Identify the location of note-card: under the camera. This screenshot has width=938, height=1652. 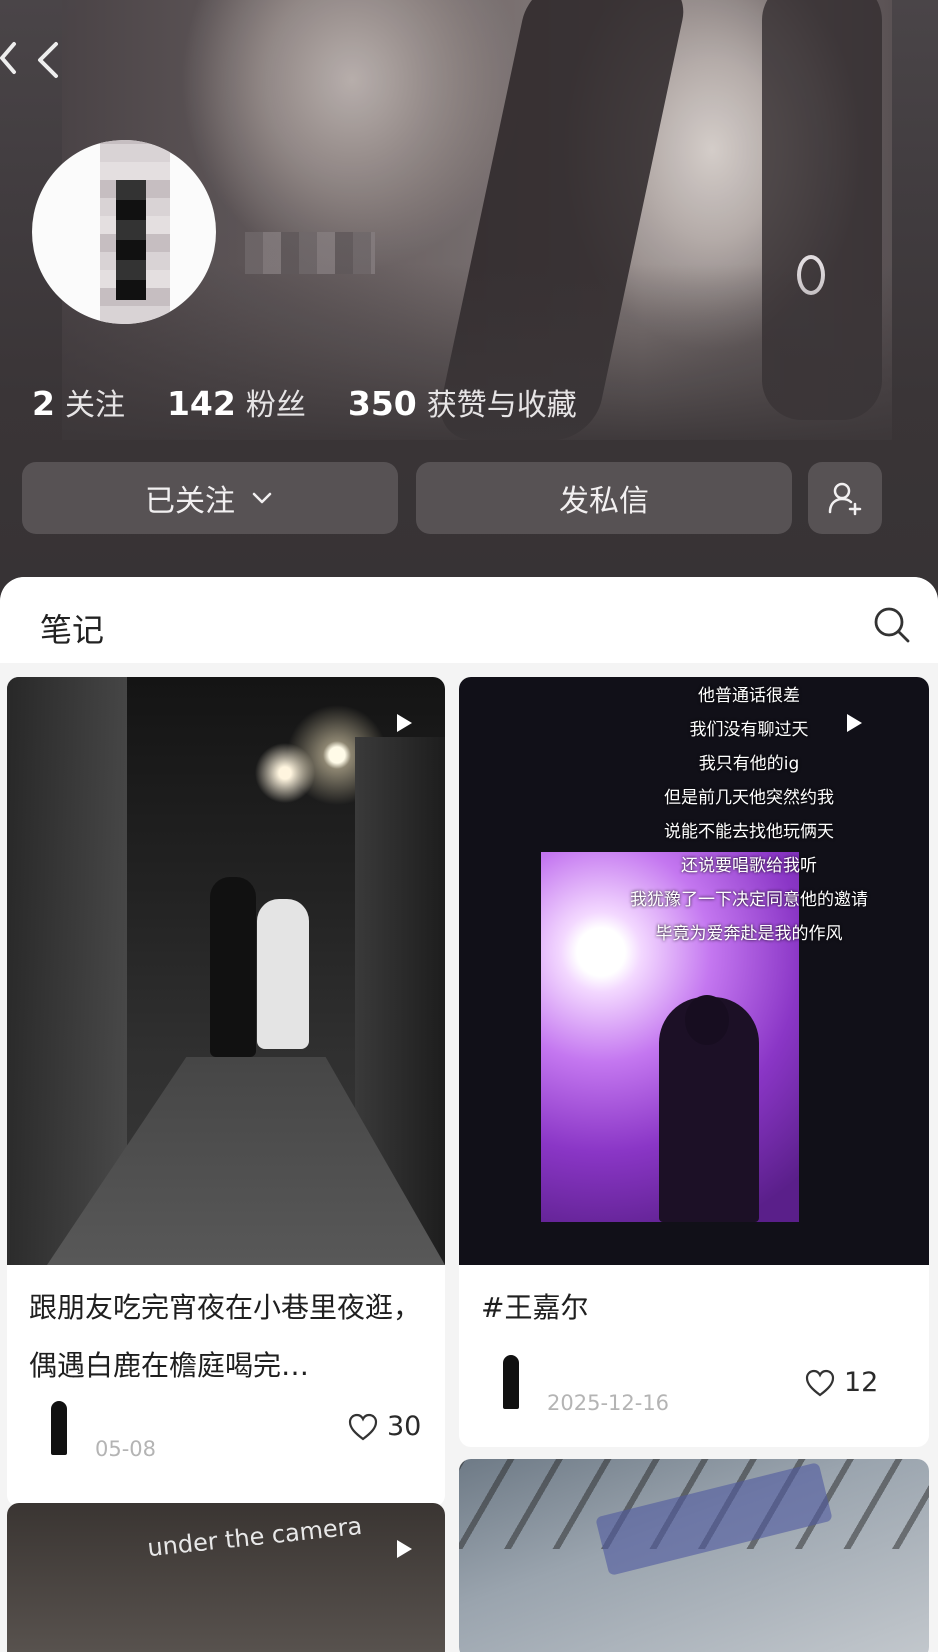
(226, 1577).